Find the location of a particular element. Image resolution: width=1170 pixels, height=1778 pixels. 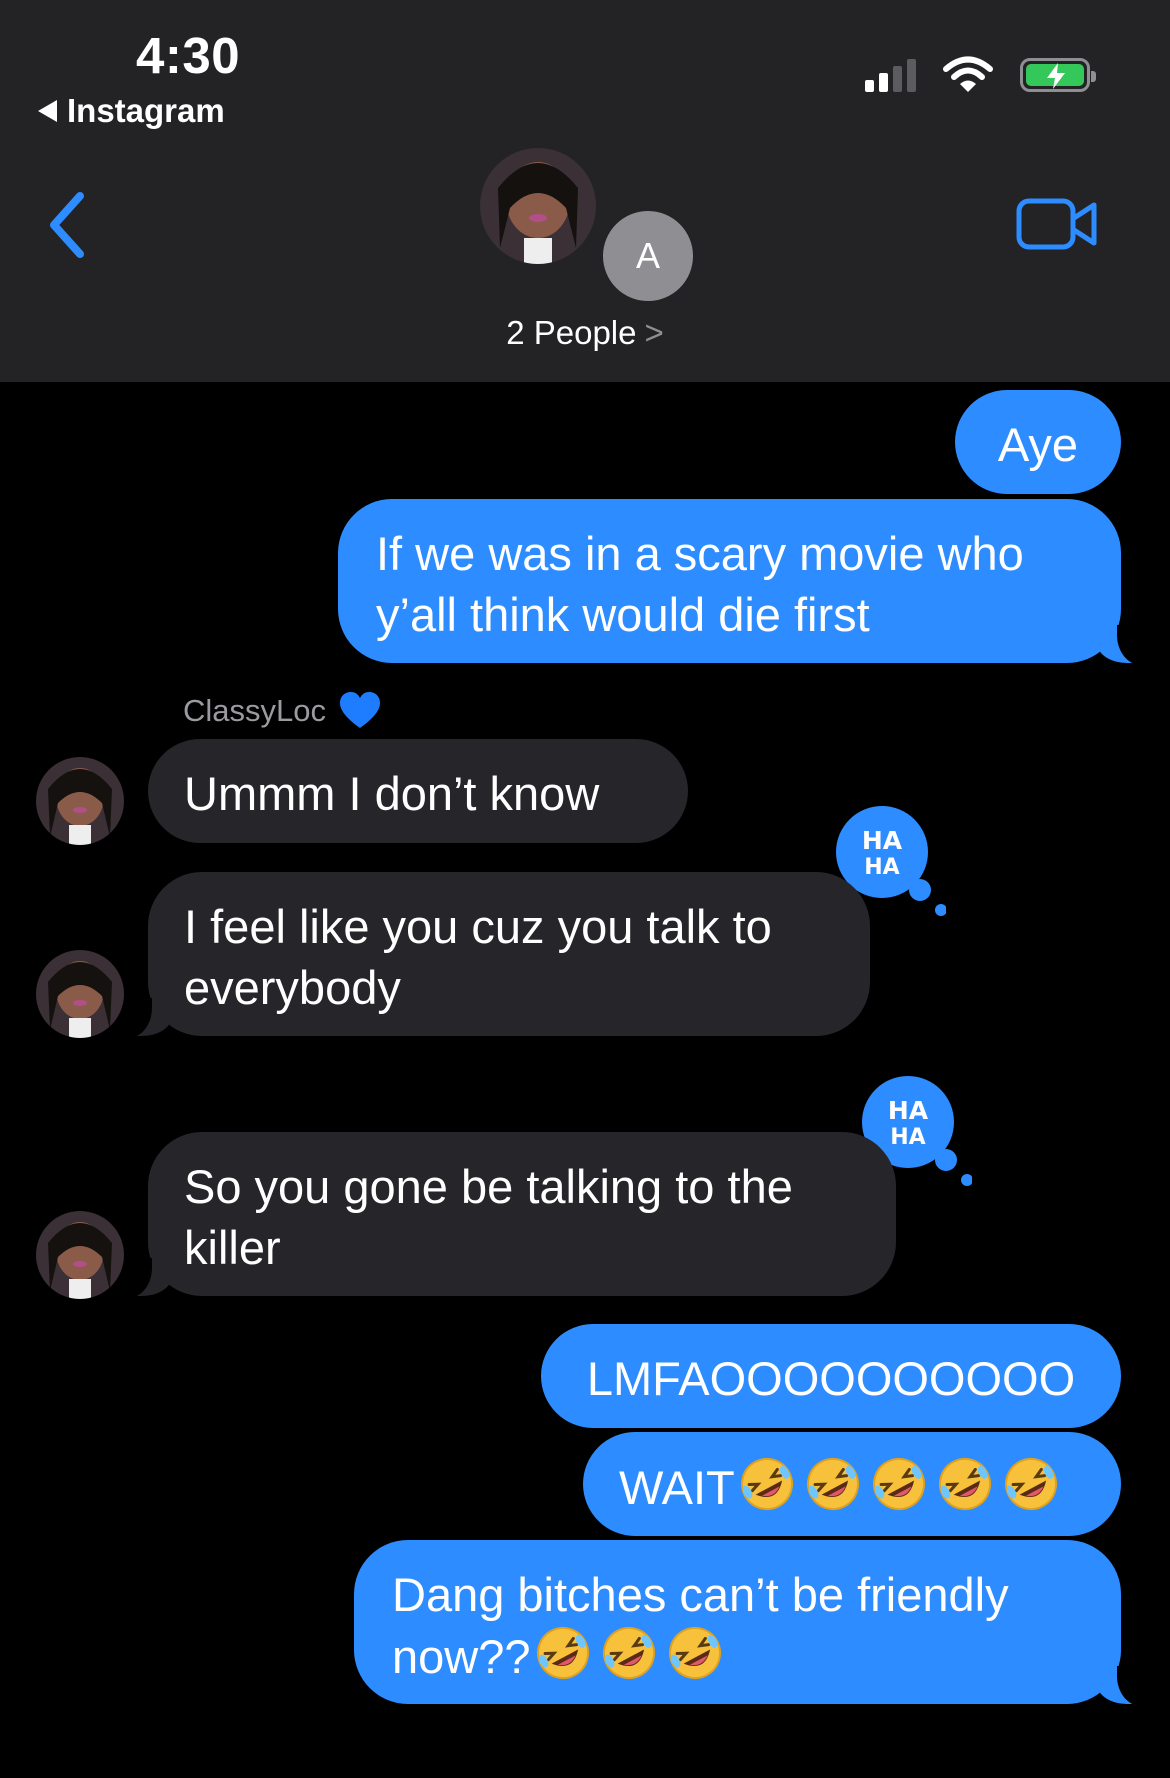

cellular-signal-icon is located at coordinates (890, 75).